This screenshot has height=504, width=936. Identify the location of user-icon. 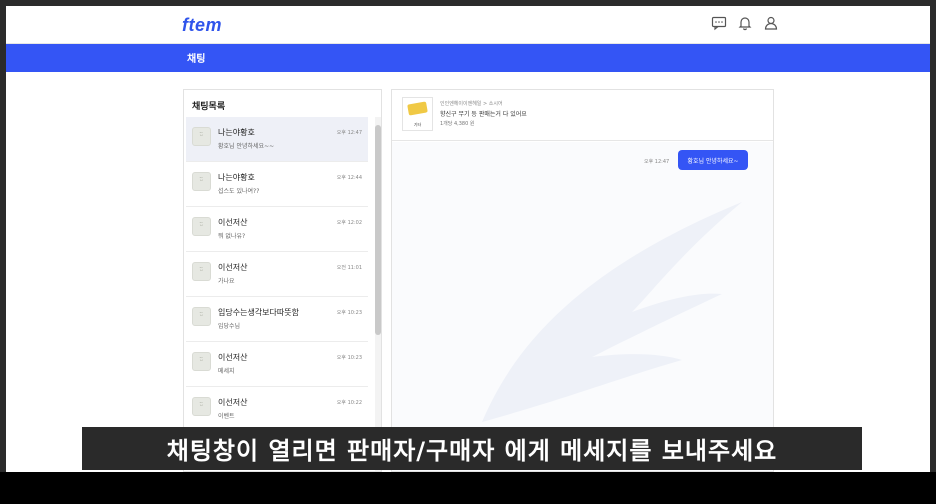
(771, 23).